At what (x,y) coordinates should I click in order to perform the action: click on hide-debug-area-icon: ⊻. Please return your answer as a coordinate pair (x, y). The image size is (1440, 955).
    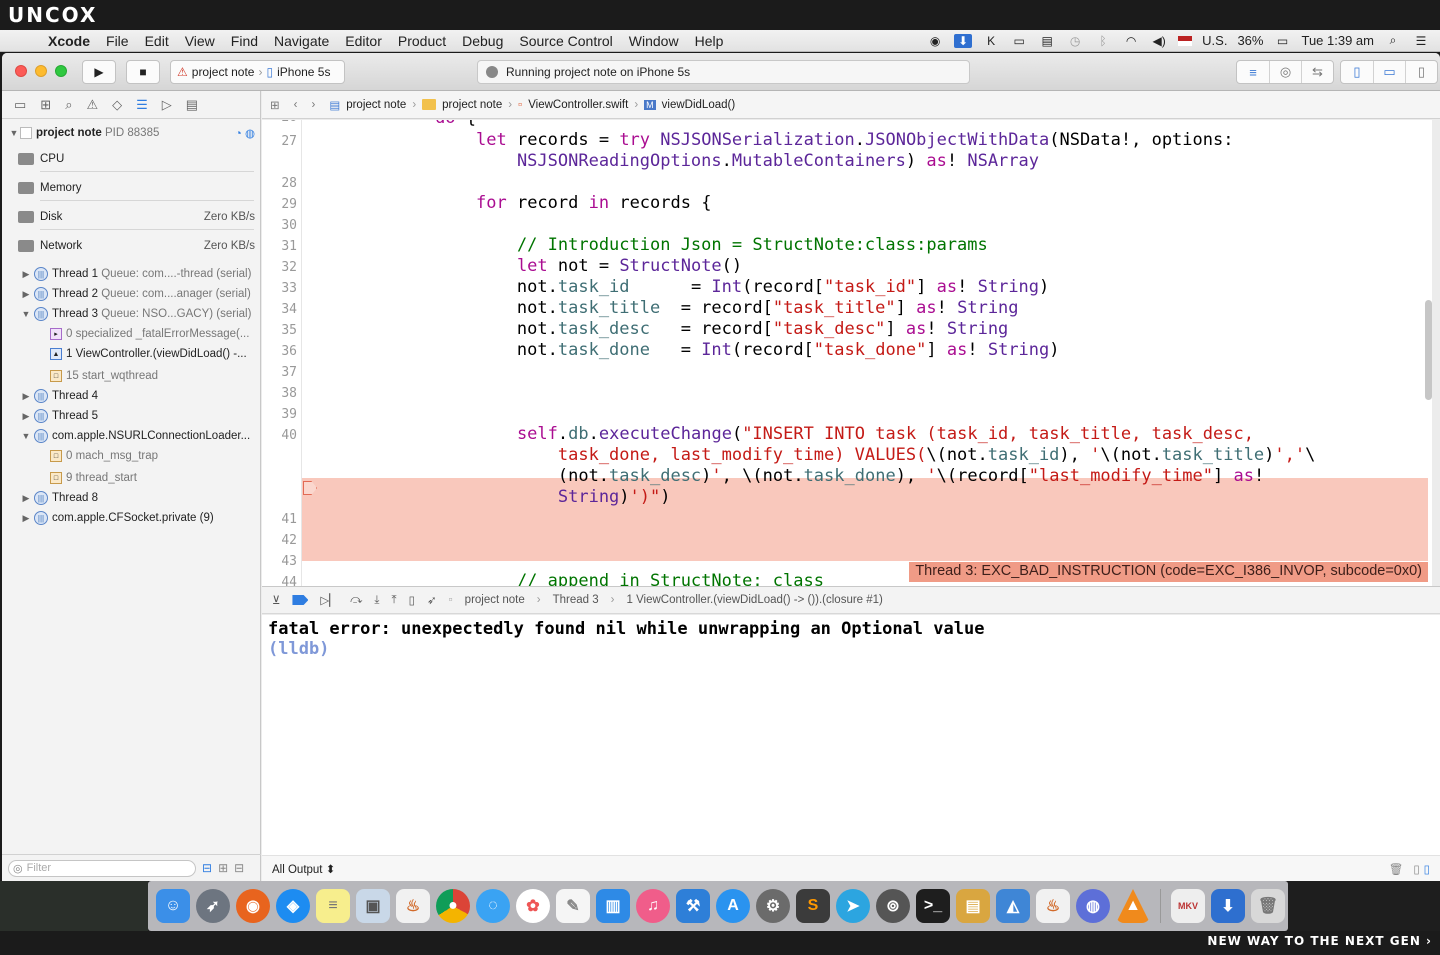
    Looking at the image, I should click on (276, 600).